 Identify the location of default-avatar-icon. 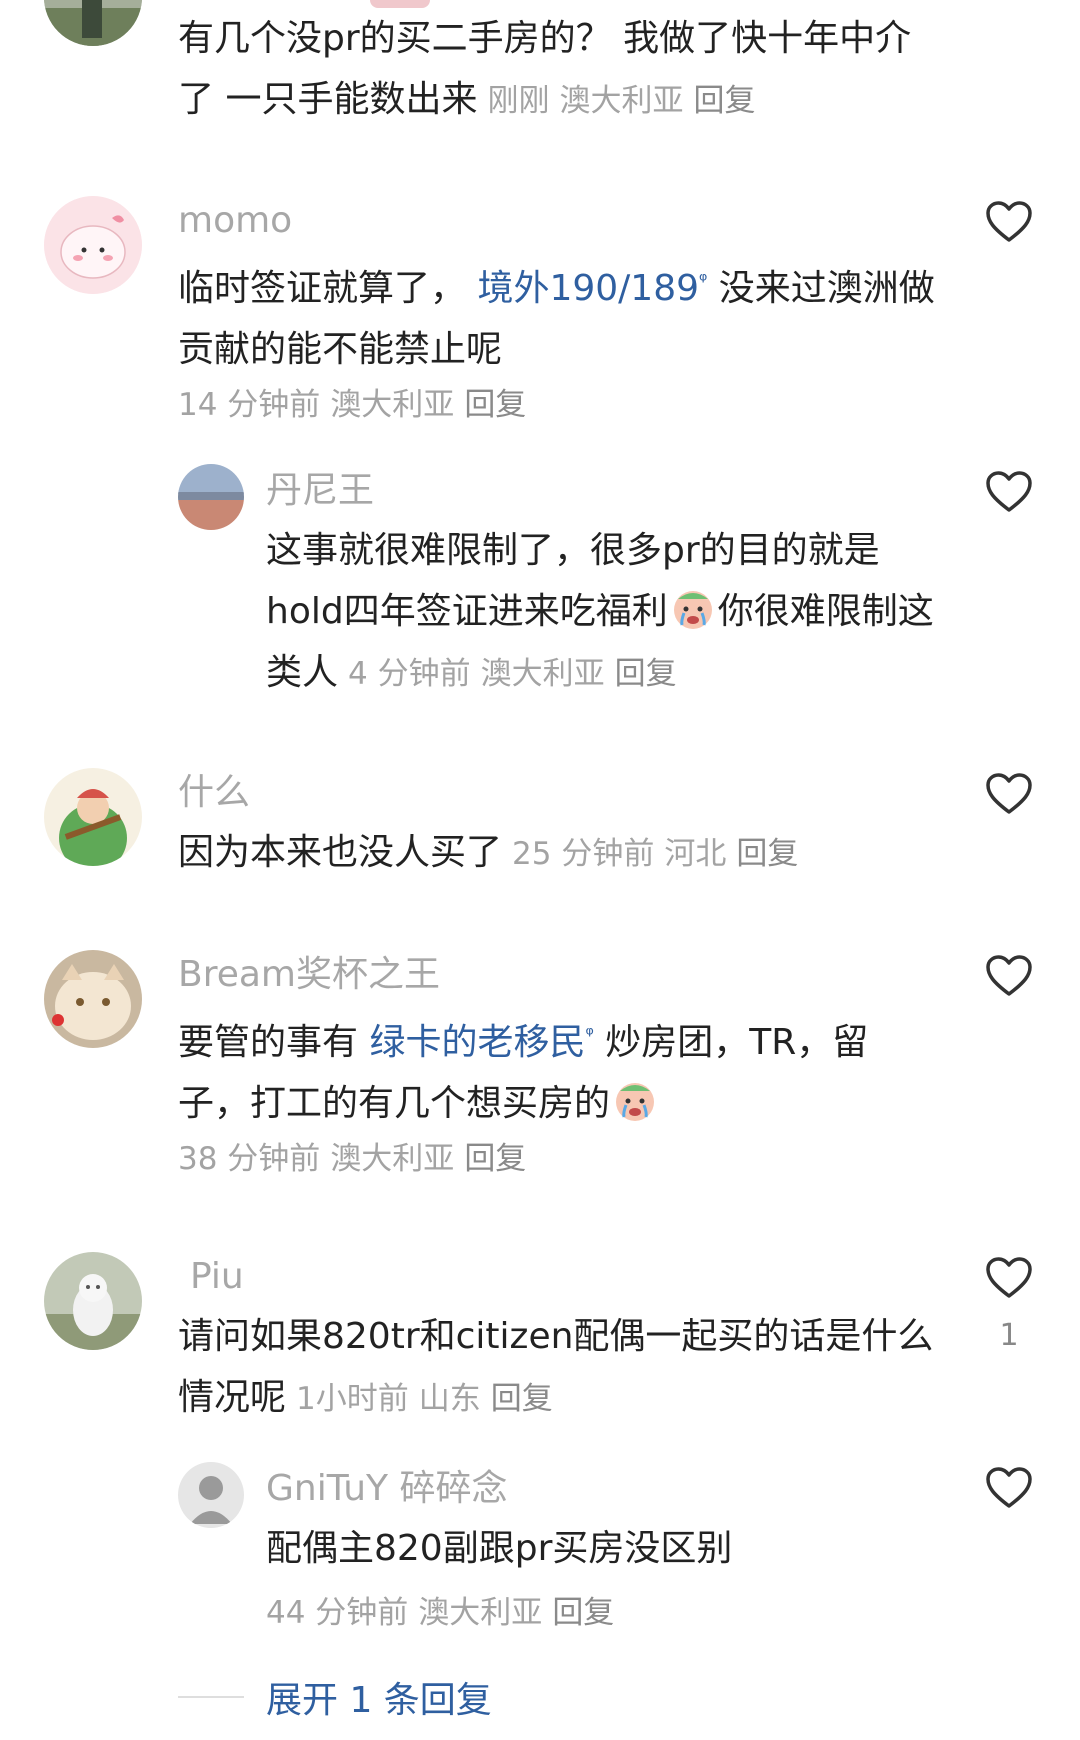
(211, 1495).